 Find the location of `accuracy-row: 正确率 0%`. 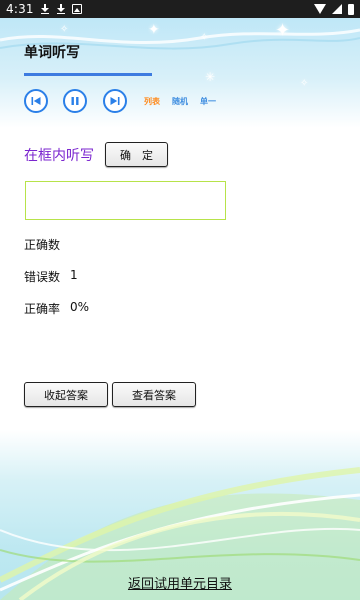

accuracy-row: 正确率 0% is located at coordinates (56, 308).